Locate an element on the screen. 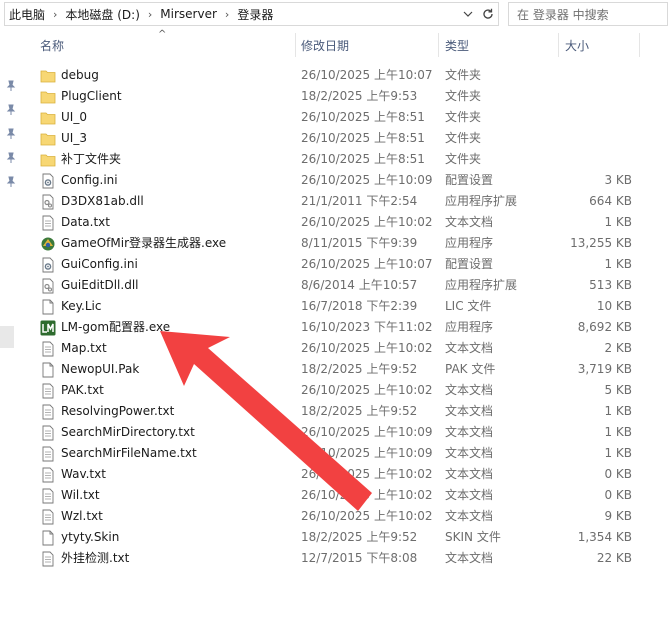  file-type: PAK 文件 is located at coordinates (470, 369).